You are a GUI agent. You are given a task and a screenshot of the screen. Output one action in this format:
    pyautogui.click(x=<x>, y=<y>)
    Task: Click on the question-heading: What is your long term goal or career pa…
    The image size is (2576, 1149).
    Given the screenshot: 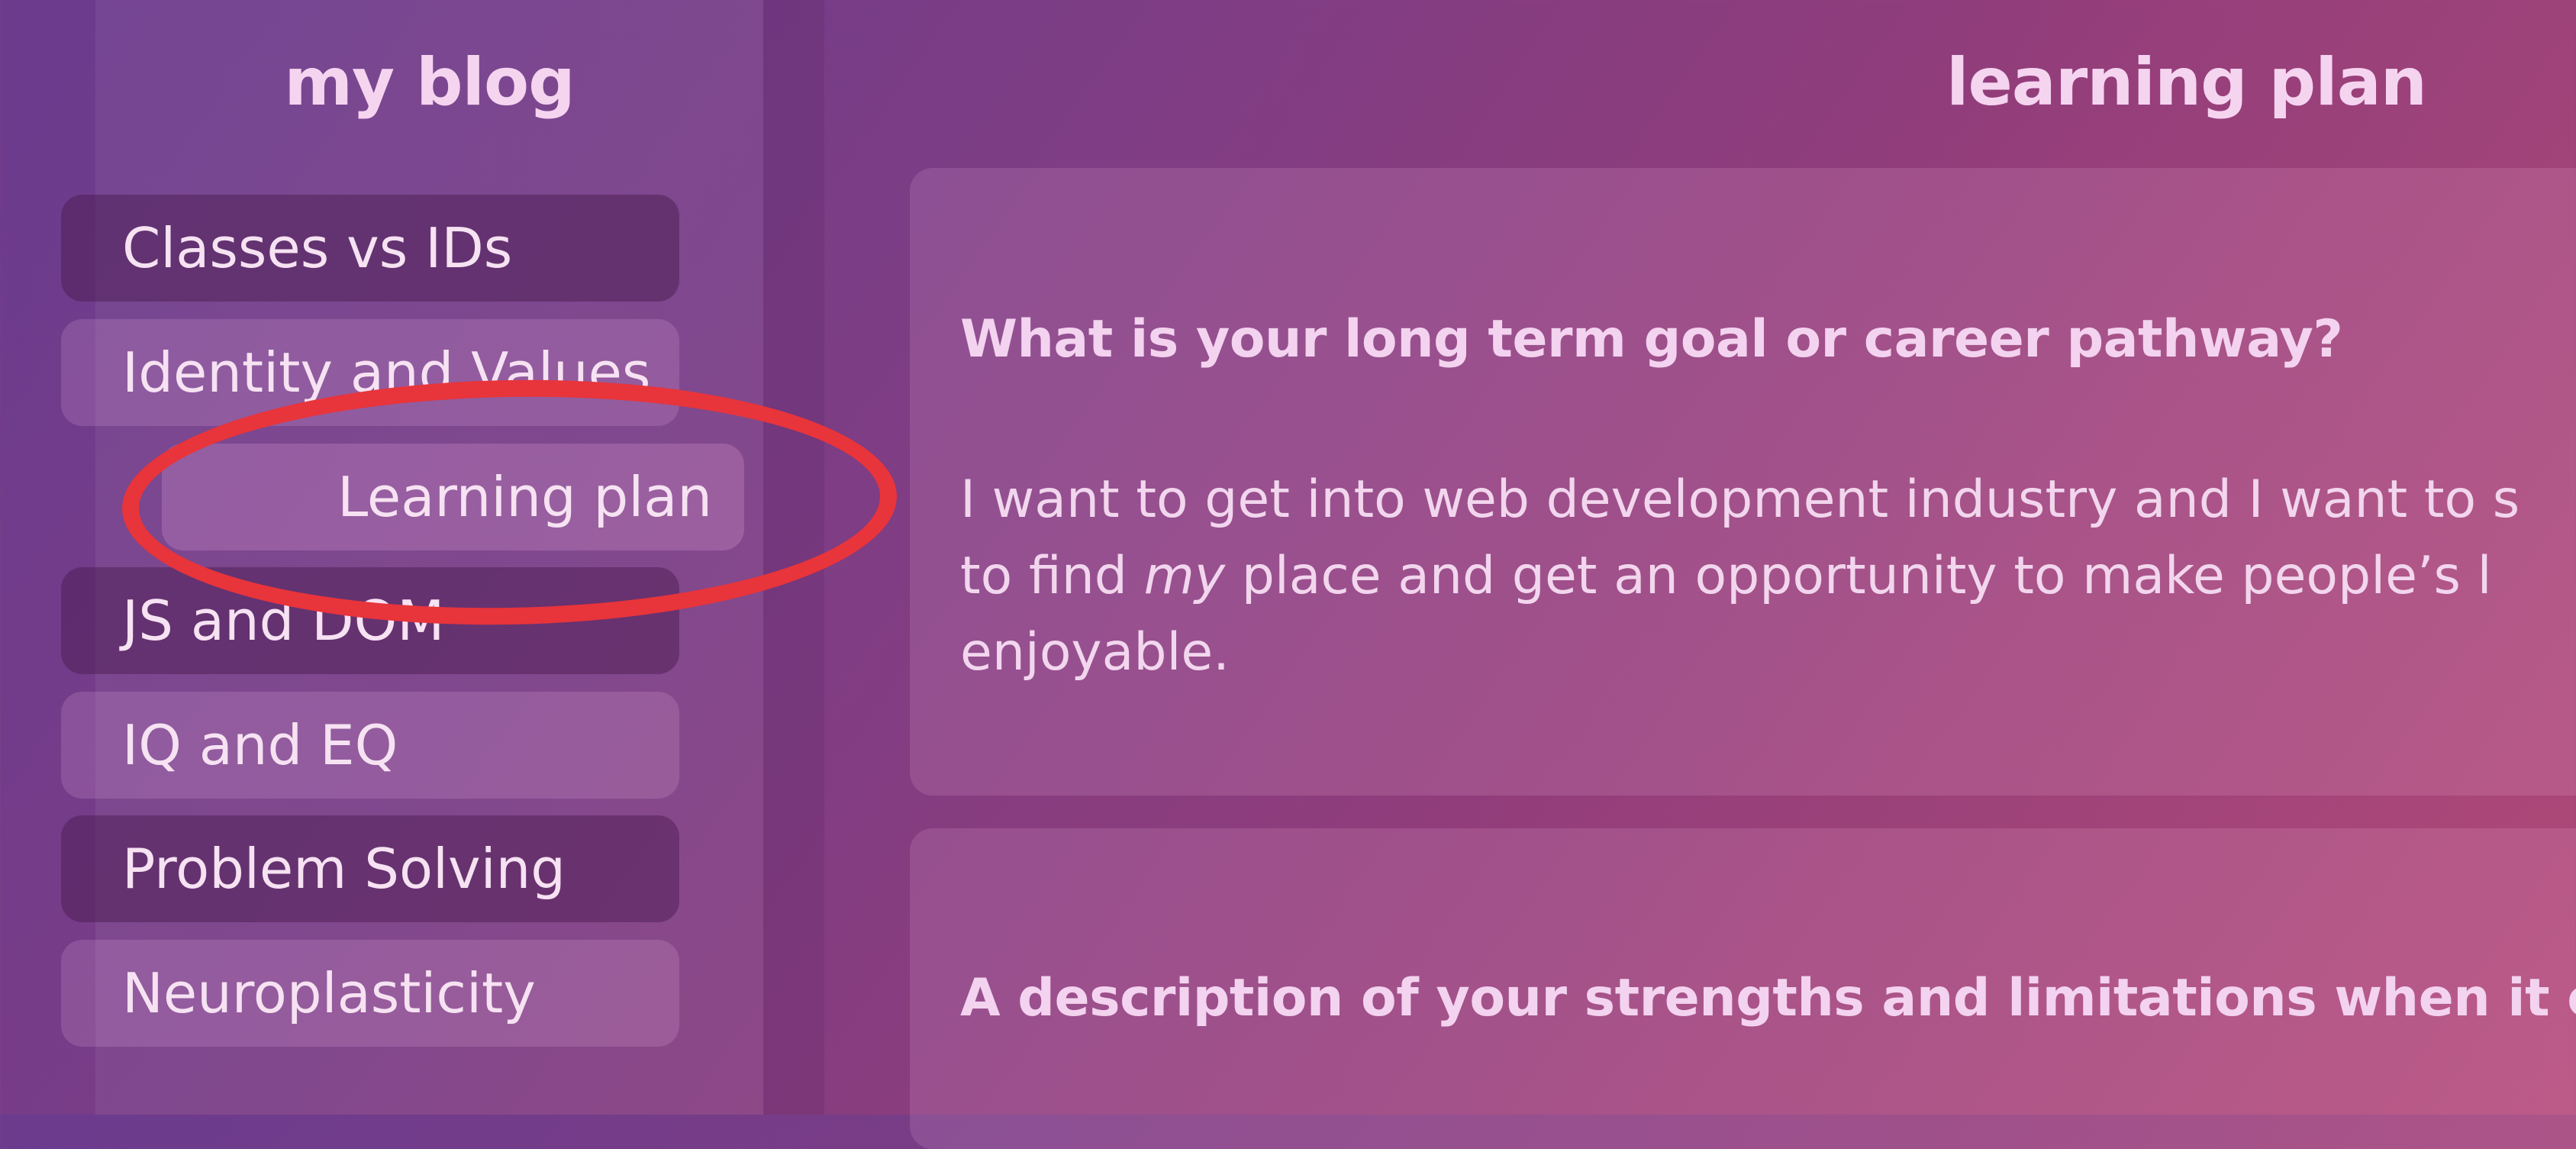 What is the action you would take?
    pyautogui.click(x=1651, y=339)
    